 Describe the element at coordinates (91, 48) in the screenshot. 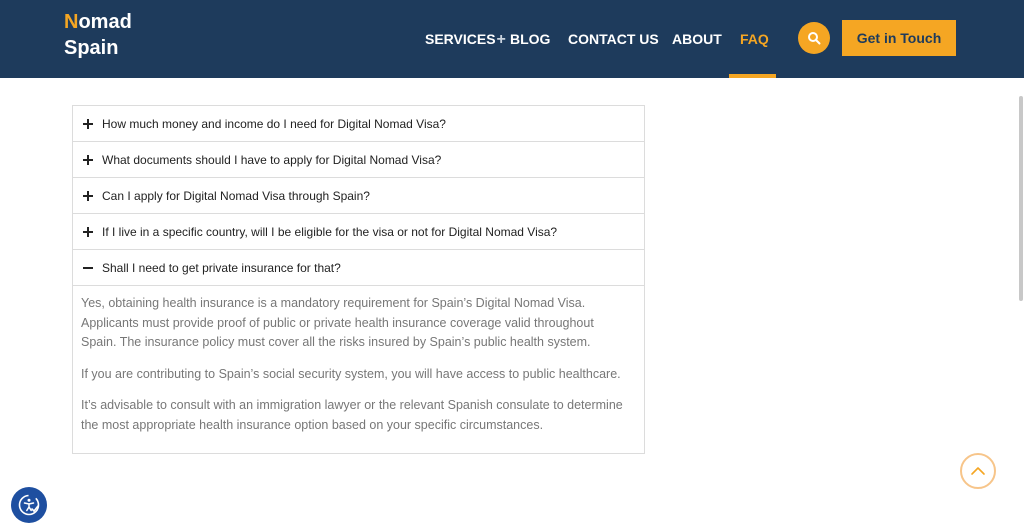

I see `logo-text-line2: Spain` at that location.